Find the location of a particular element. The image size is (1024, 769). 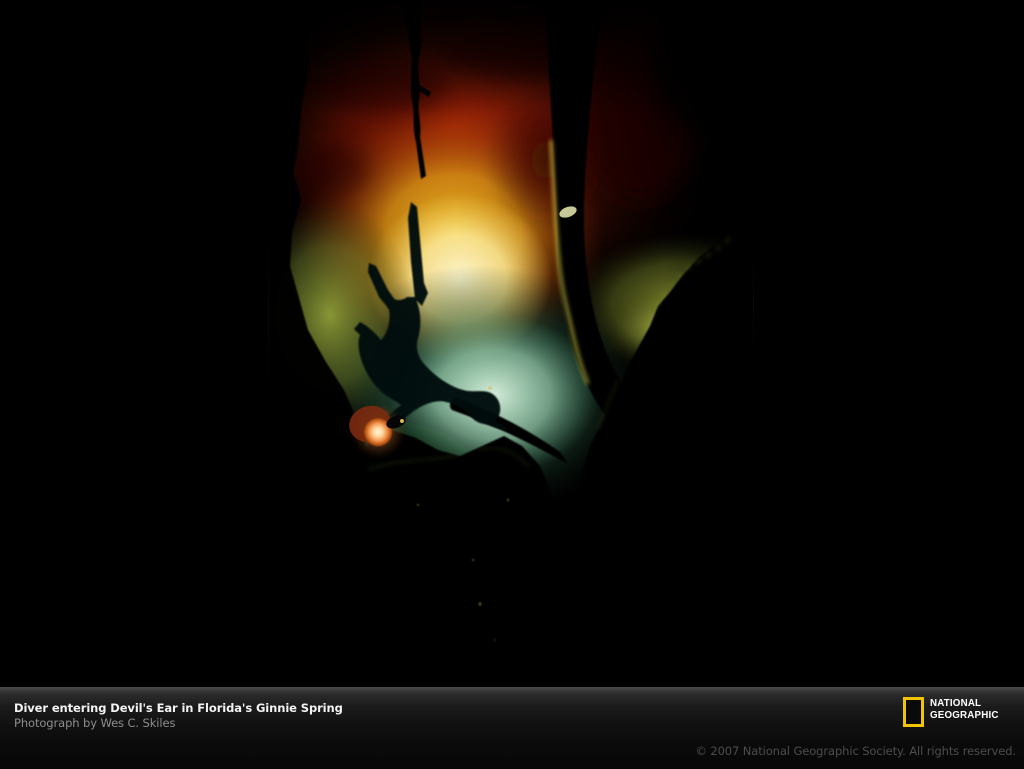

national-geographic-logo: NATIONAL GEOGRAPHIC is located at coordinates (953, 712).